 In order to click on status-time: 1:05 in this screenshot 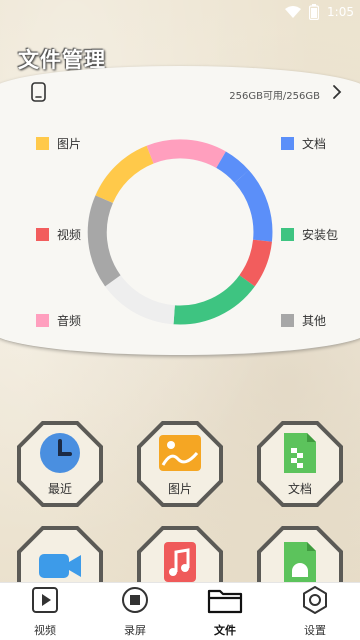, I will do `click(340, 12)`.